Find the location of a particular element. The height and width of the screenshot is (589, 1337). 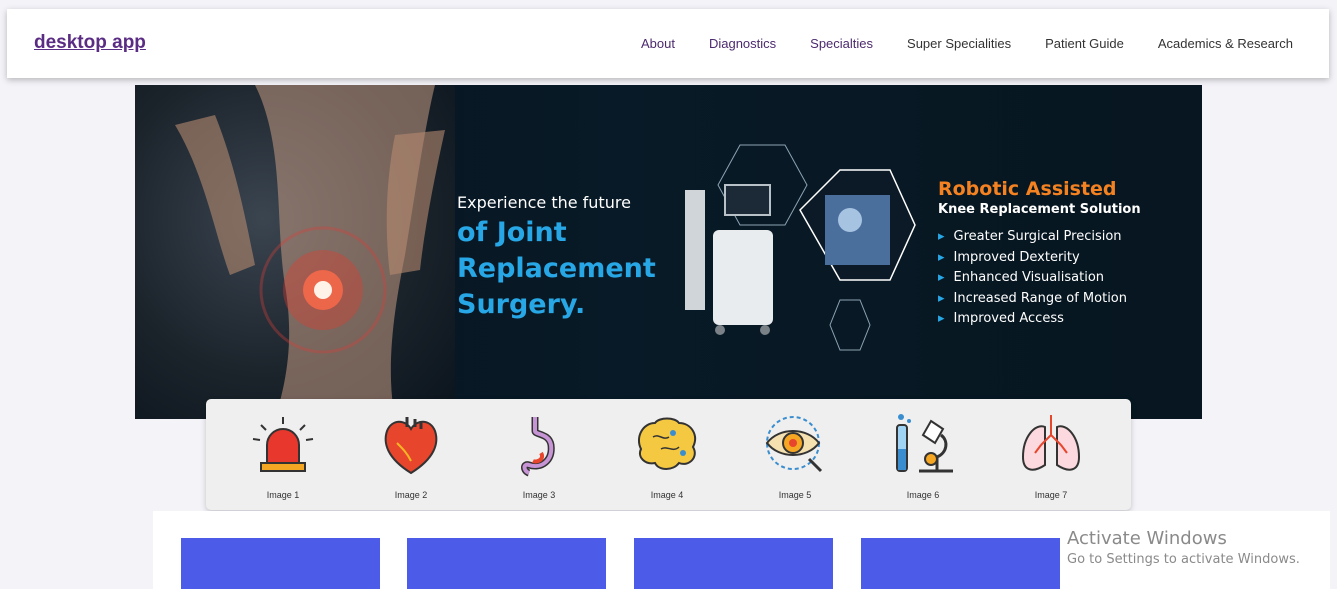

icon-caption: Image 4 is located at coordinates (667, 495).